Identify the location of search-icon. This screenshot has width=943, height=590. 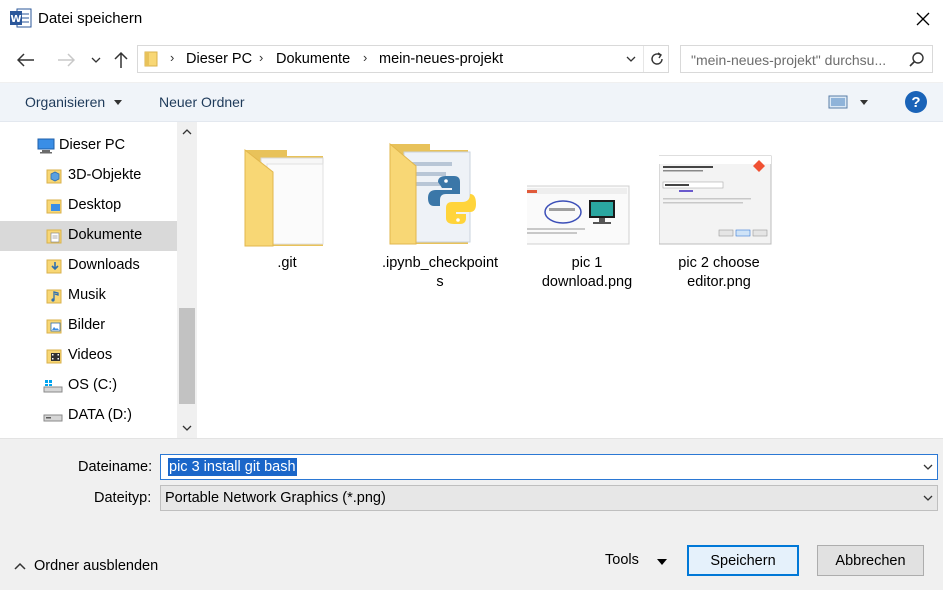
(917, 60).